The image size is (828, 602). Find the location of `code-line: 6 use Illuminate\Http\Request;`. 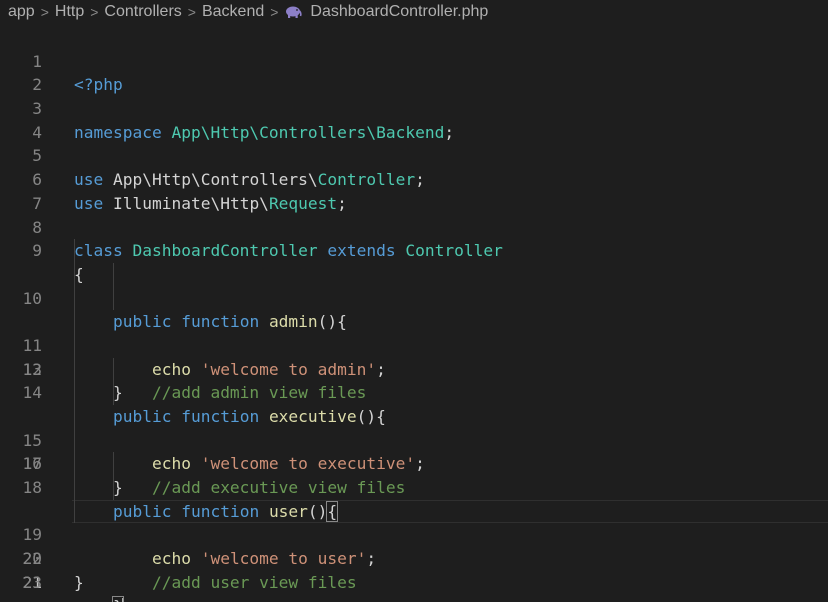

code-line: 6 use Illuminate\Http\Request; is located at coordinates (414, 178).